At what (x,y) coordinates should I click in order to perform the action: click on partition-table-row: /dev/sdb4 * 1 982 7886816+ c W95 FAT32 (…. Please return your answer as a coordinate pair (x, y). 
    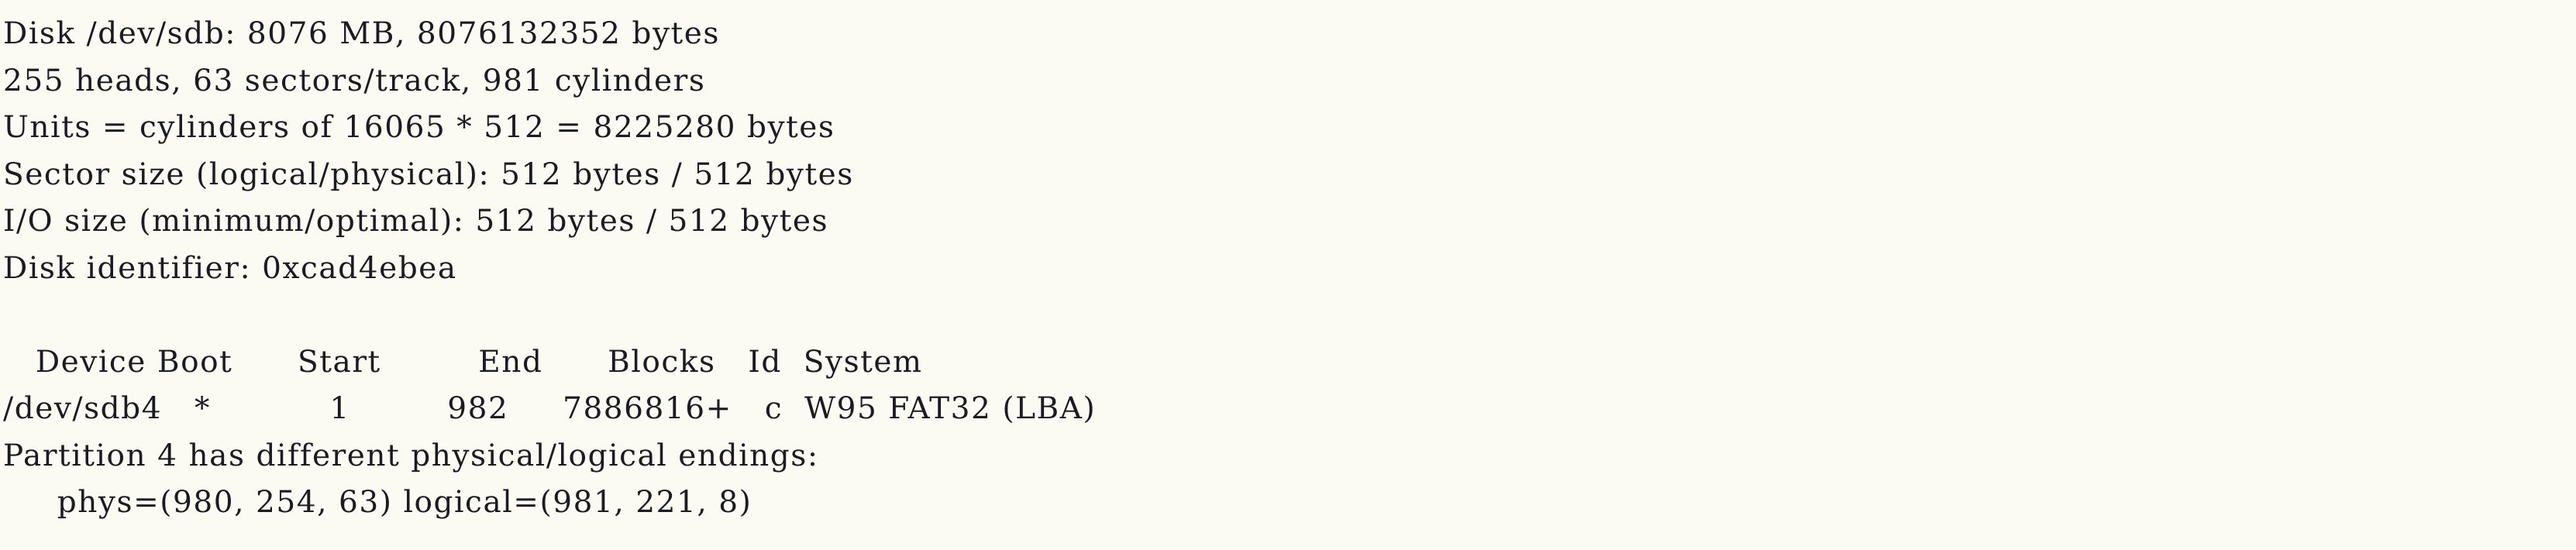
    Looking at the image, I should click on (550, 408).